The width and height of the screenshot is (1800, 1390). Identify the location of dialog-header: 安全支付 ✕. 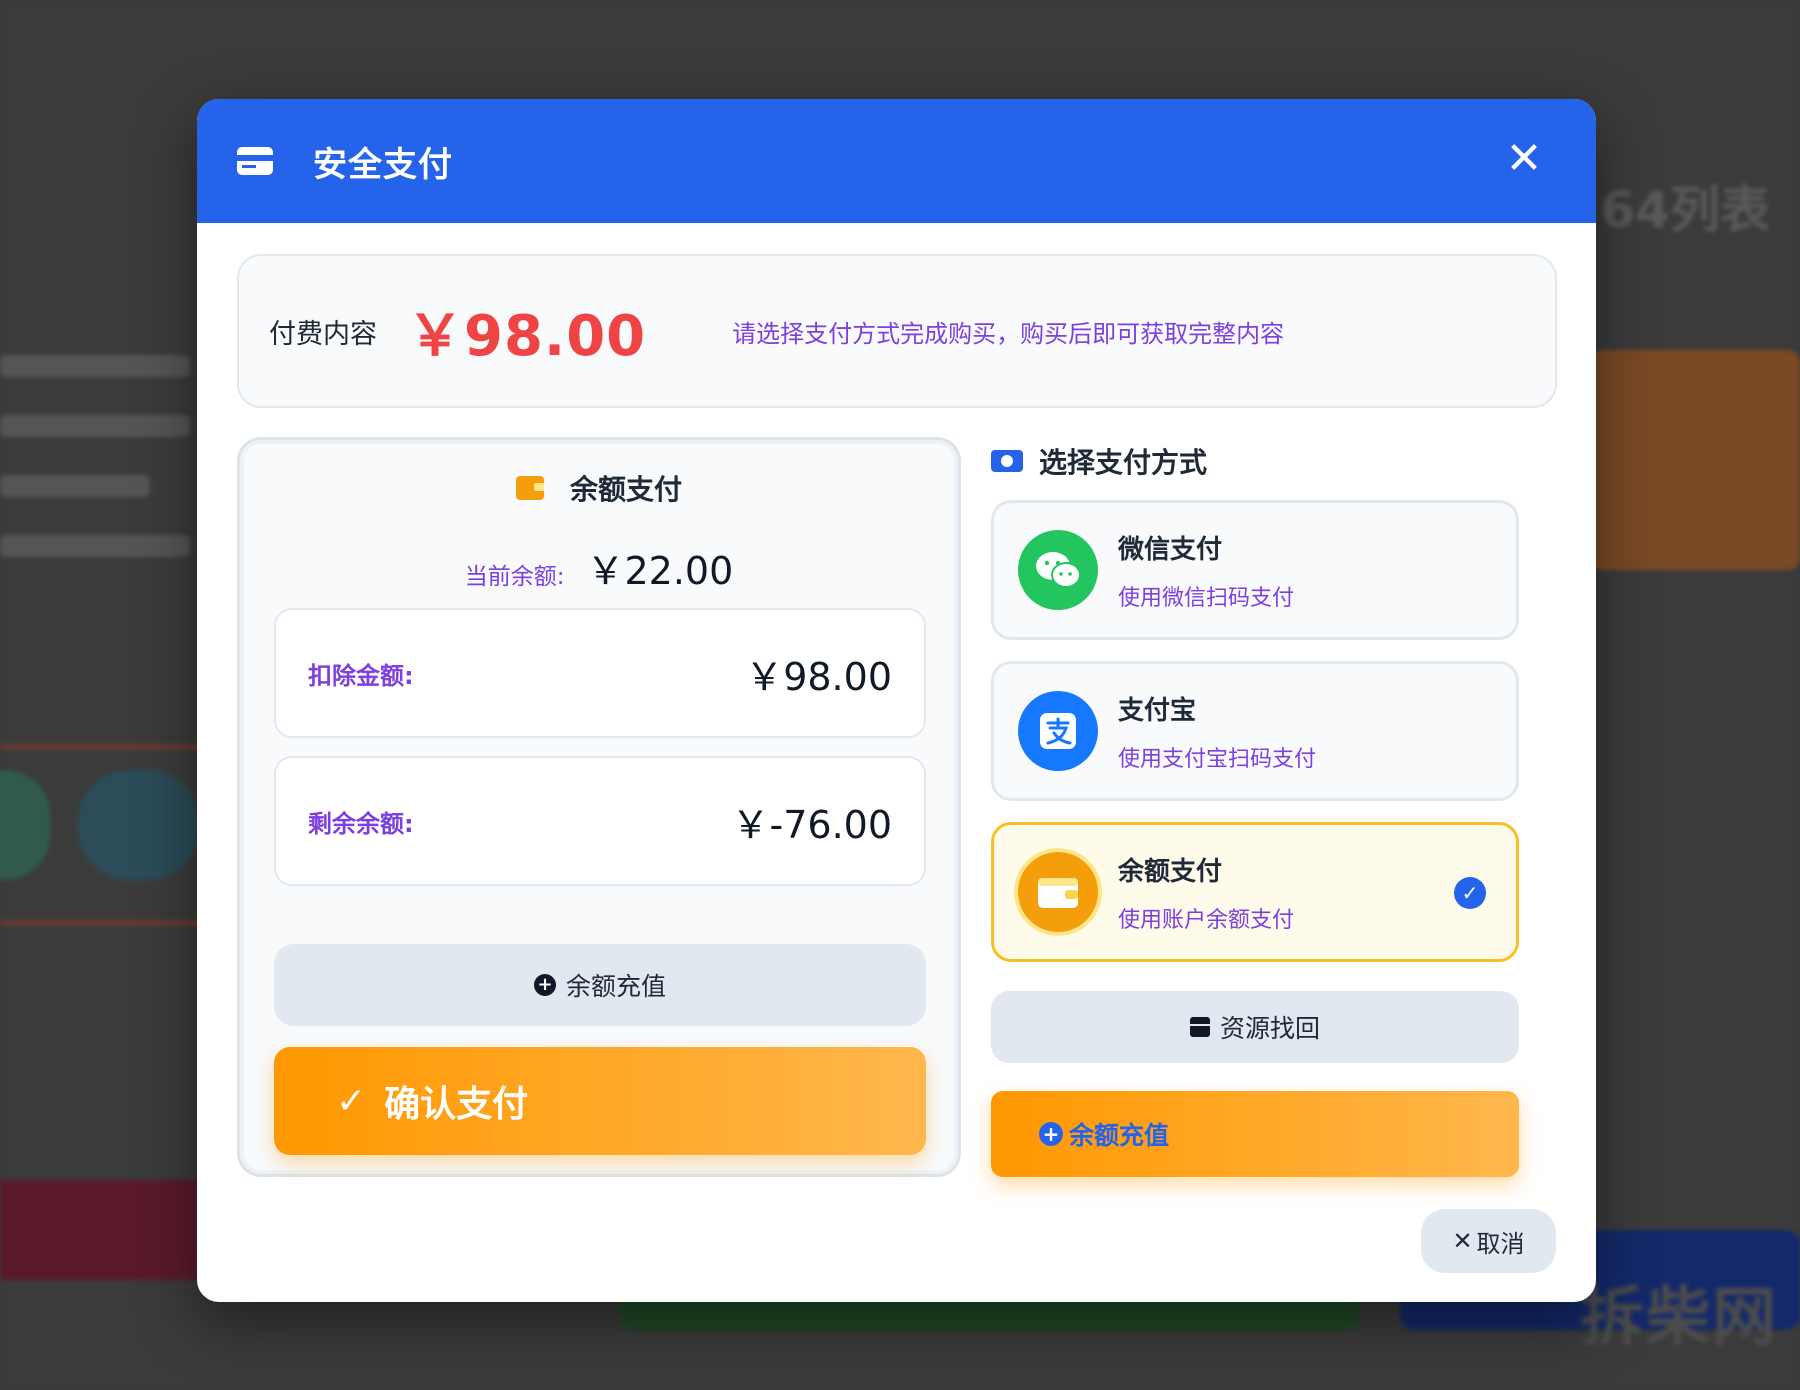
(896, 161).